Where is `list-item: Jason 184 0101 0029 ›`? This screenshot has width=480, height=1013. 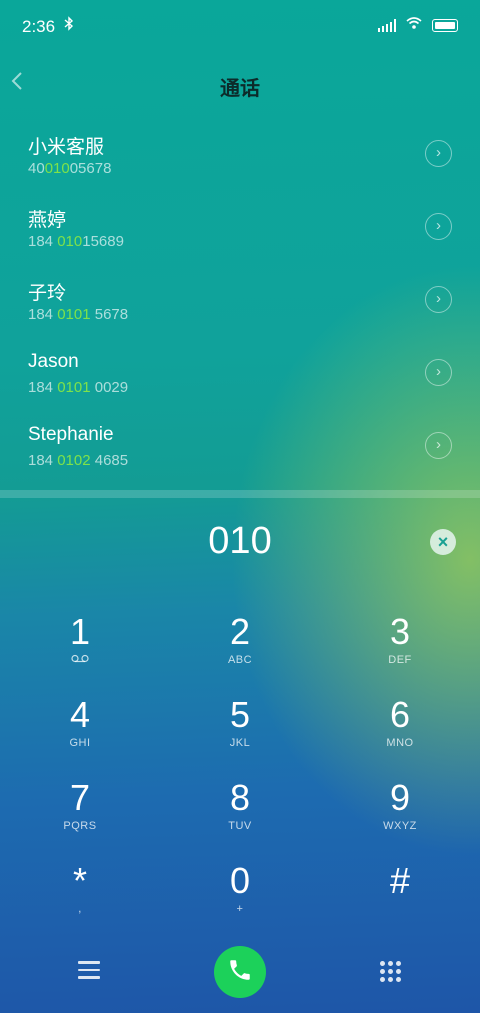
list-item: Jason 184 0101 0029 › is located at coordinates (240, 375).